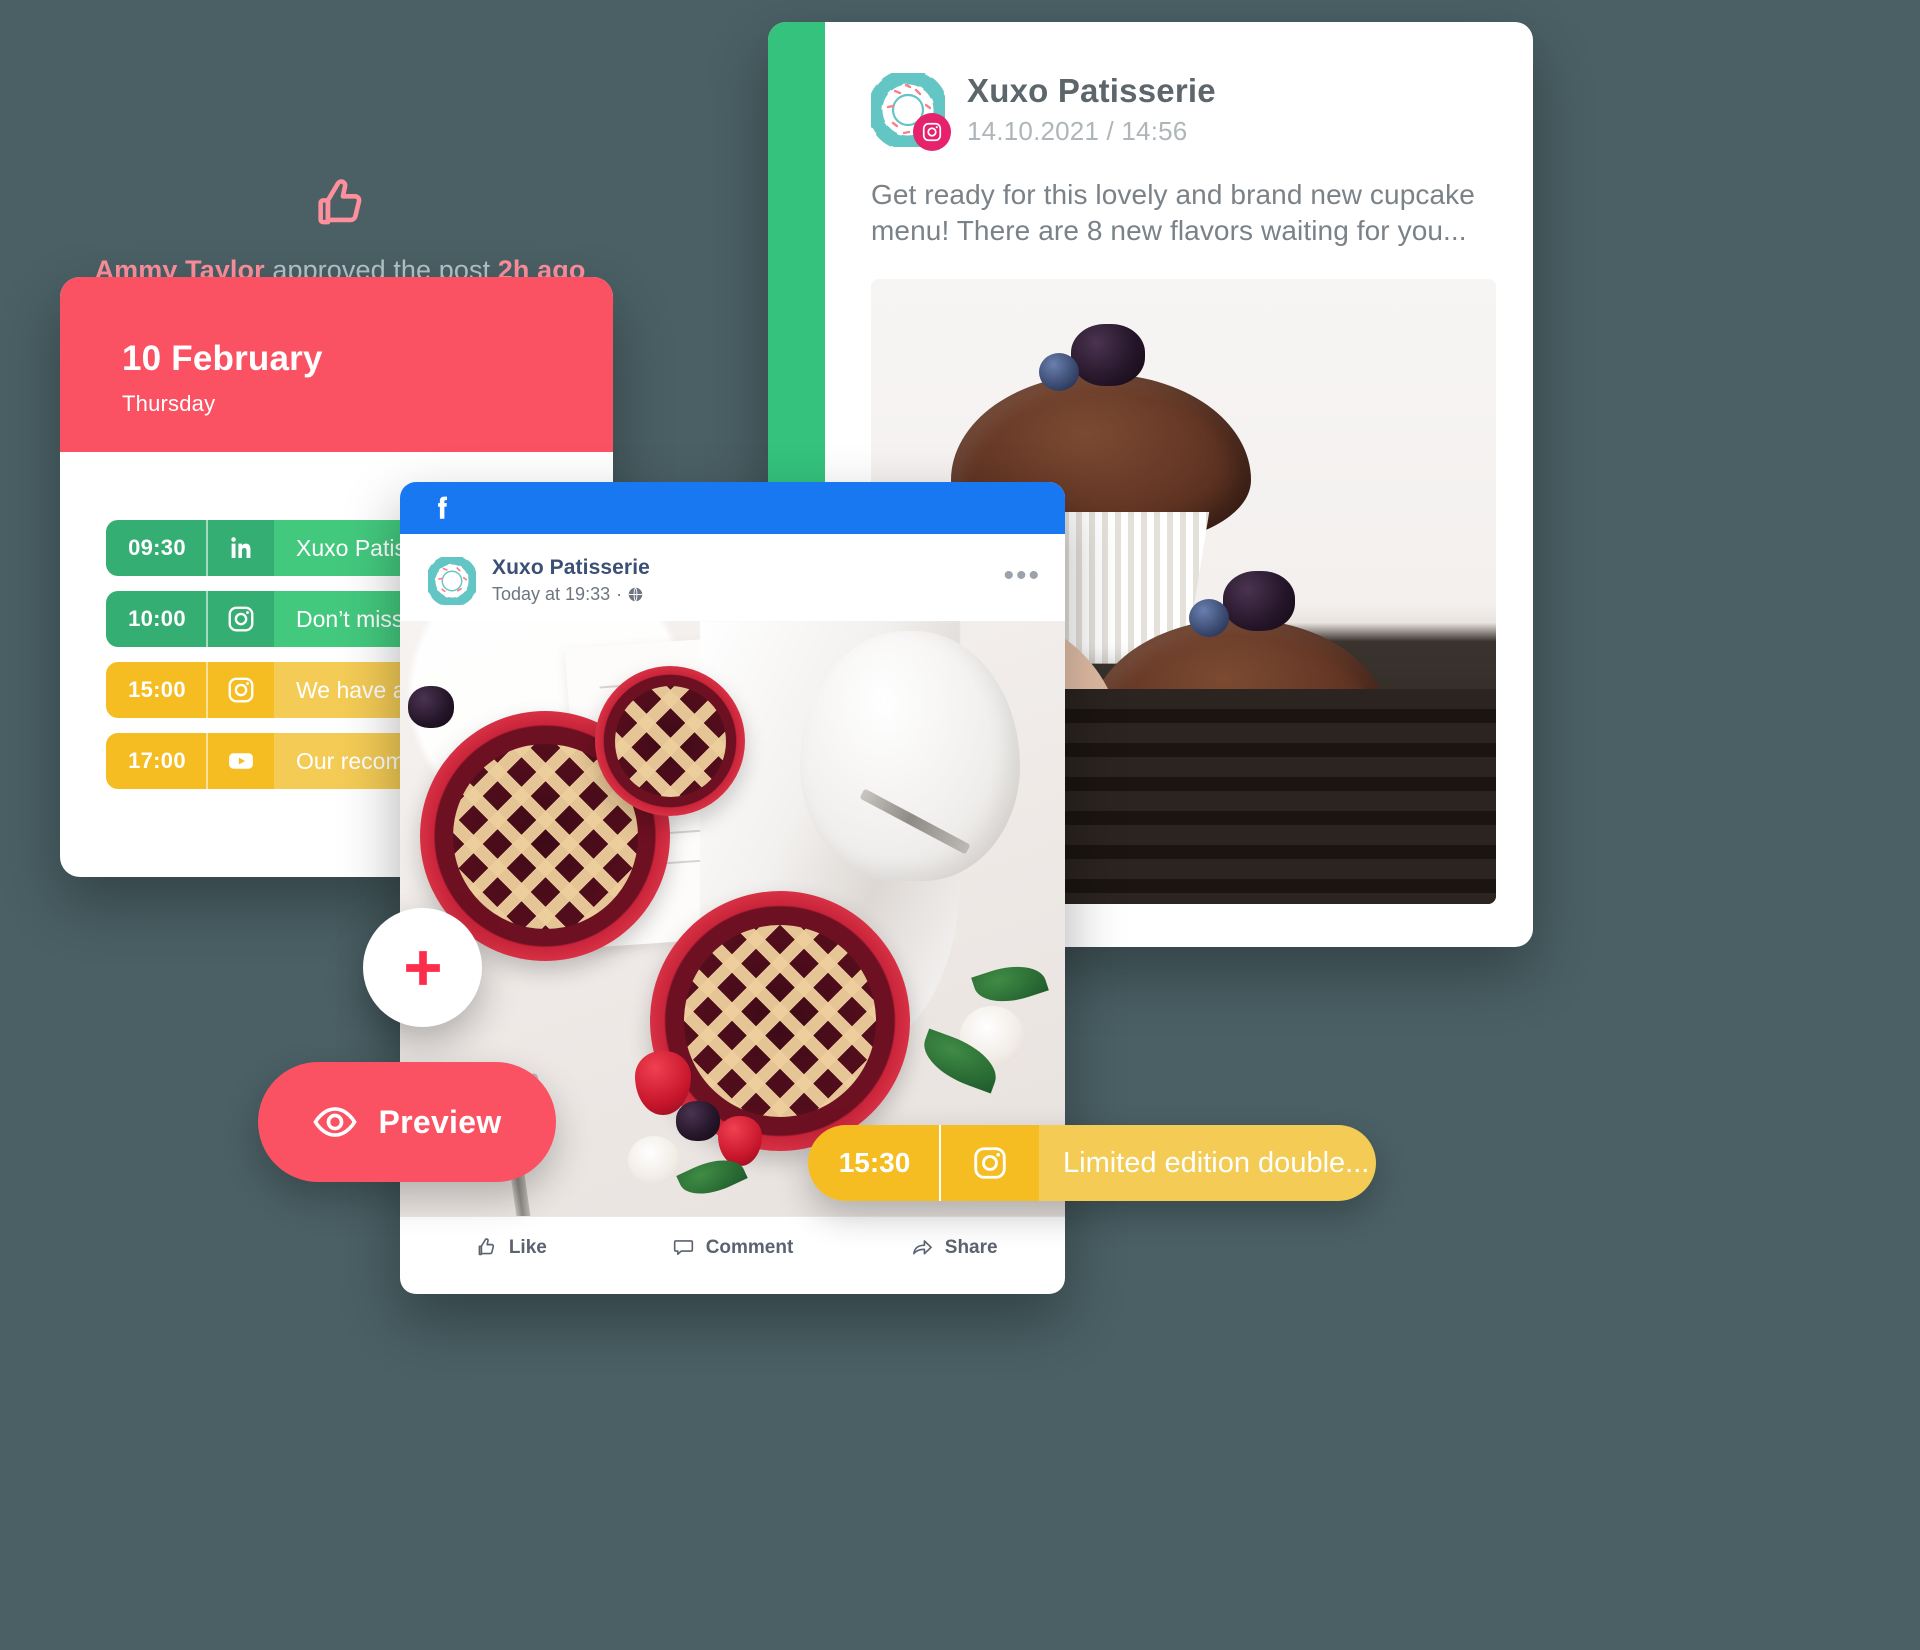  What do you see at coordinates (157, 619) in the screenshot?
I see `slot-time: 10:00` at bounding box center [157, 619].